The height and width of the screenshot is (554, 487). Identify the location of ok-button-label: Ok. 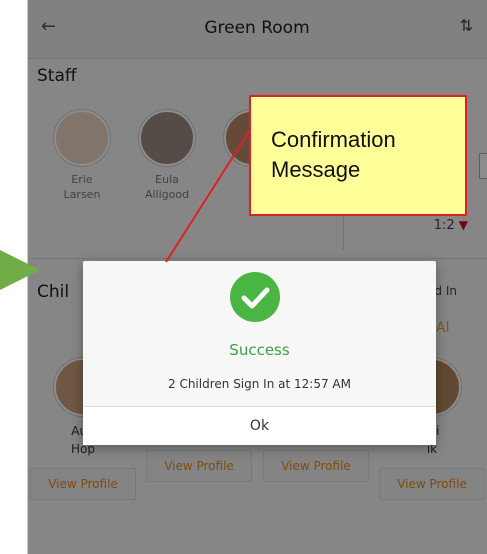
(259, 426).